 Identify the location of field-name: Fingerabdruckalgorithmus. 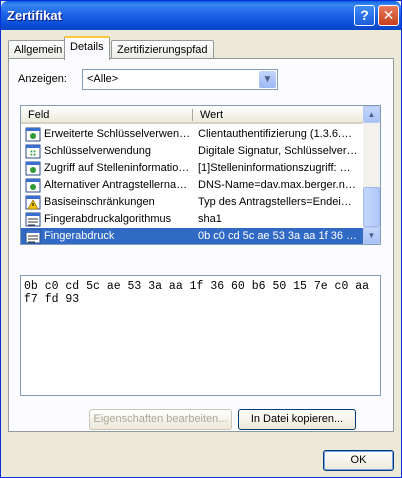
(108, 219).